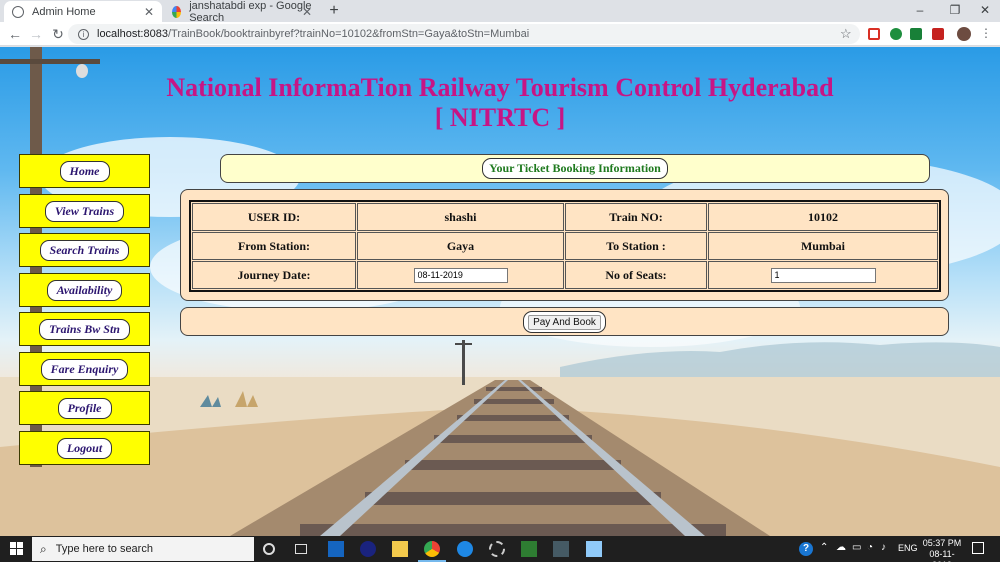 This screenshot has height=562, width=1000. What do you see at coordinates (301, 549) in the screenshot?
I see `task-view-icon` at bounding box center [301, 549].